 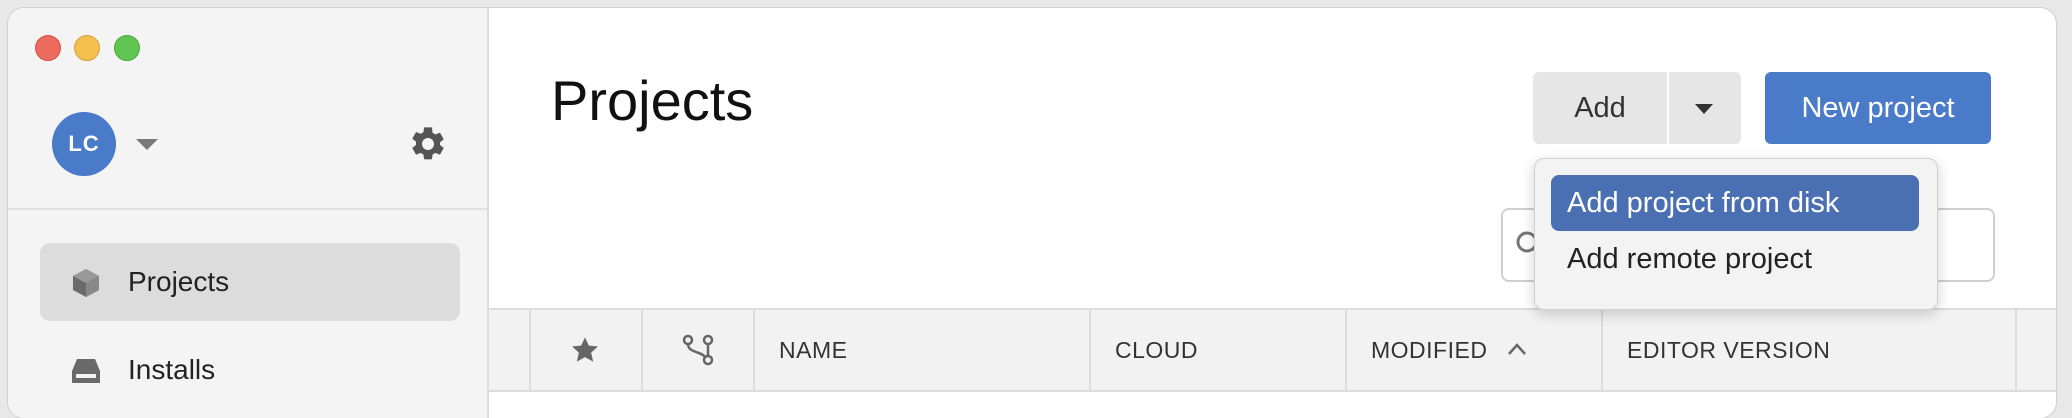 I want to click on column-header-modified: MODIFIED, so click(x=1473, y=350).